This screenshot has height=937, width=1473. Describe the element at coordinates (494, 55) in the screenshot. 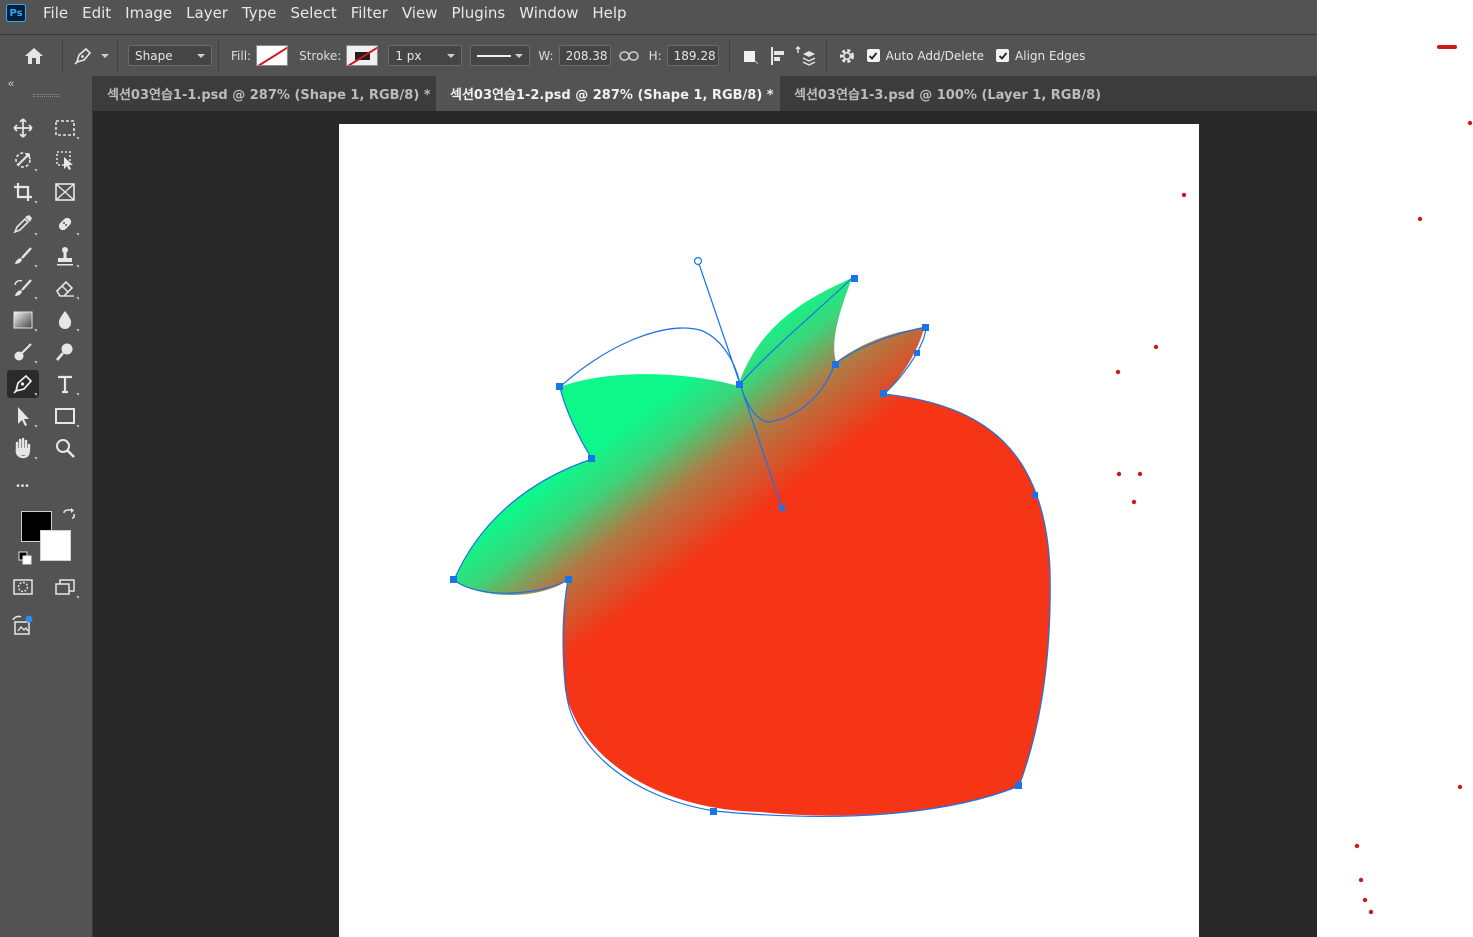

I see `stroke-type-line` at that location.